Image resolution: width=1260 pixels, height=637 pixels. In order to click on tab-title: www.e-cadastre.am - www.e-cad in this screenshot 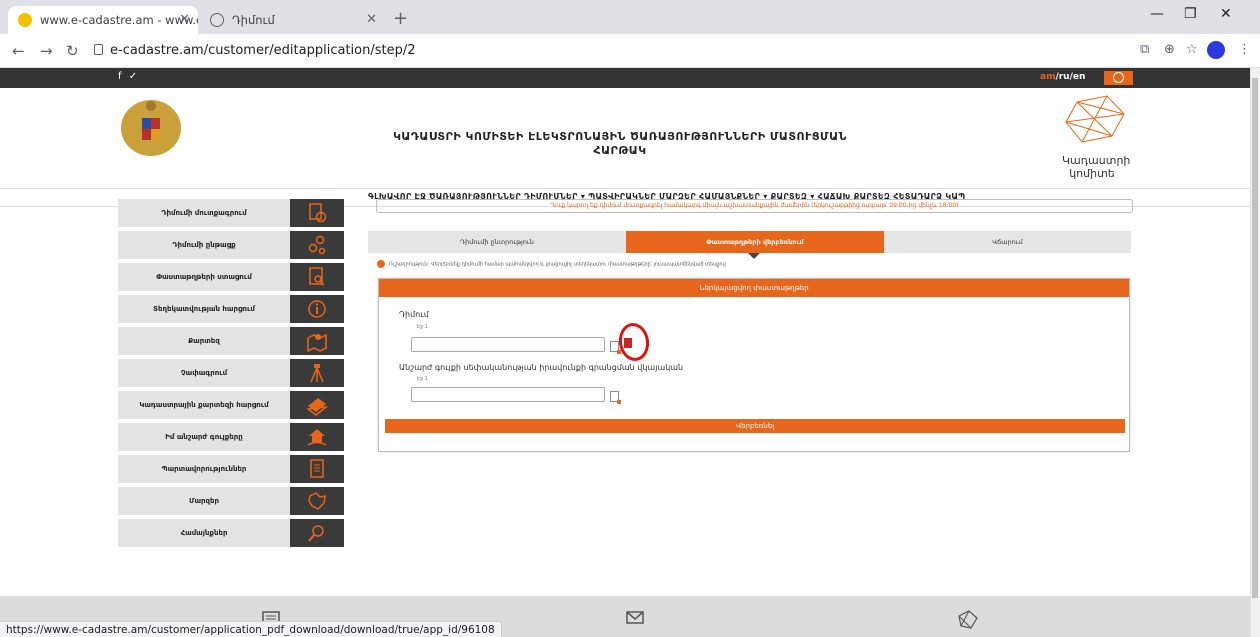, I will do `click(119, 20)`.